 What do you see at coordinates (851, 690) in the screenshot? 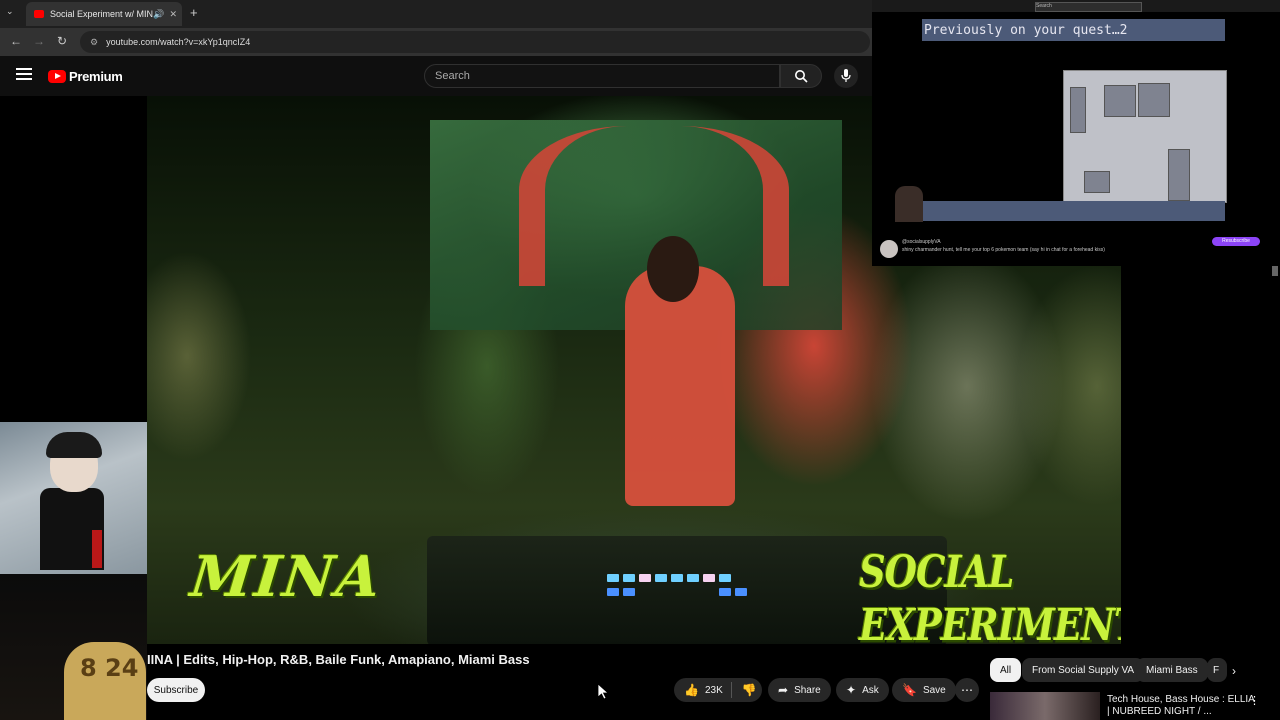
I see `sparkle-icon: ✦` at bounding box center [851, 690].